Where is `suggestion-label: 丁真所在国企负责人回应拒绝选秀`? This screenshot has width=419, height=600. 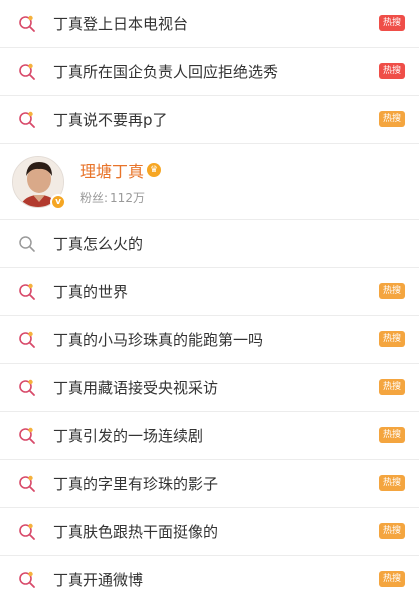 suggestion-label: 丁真所在国企负责人回应拒绝选秀 is located at coordinates (166, 72).